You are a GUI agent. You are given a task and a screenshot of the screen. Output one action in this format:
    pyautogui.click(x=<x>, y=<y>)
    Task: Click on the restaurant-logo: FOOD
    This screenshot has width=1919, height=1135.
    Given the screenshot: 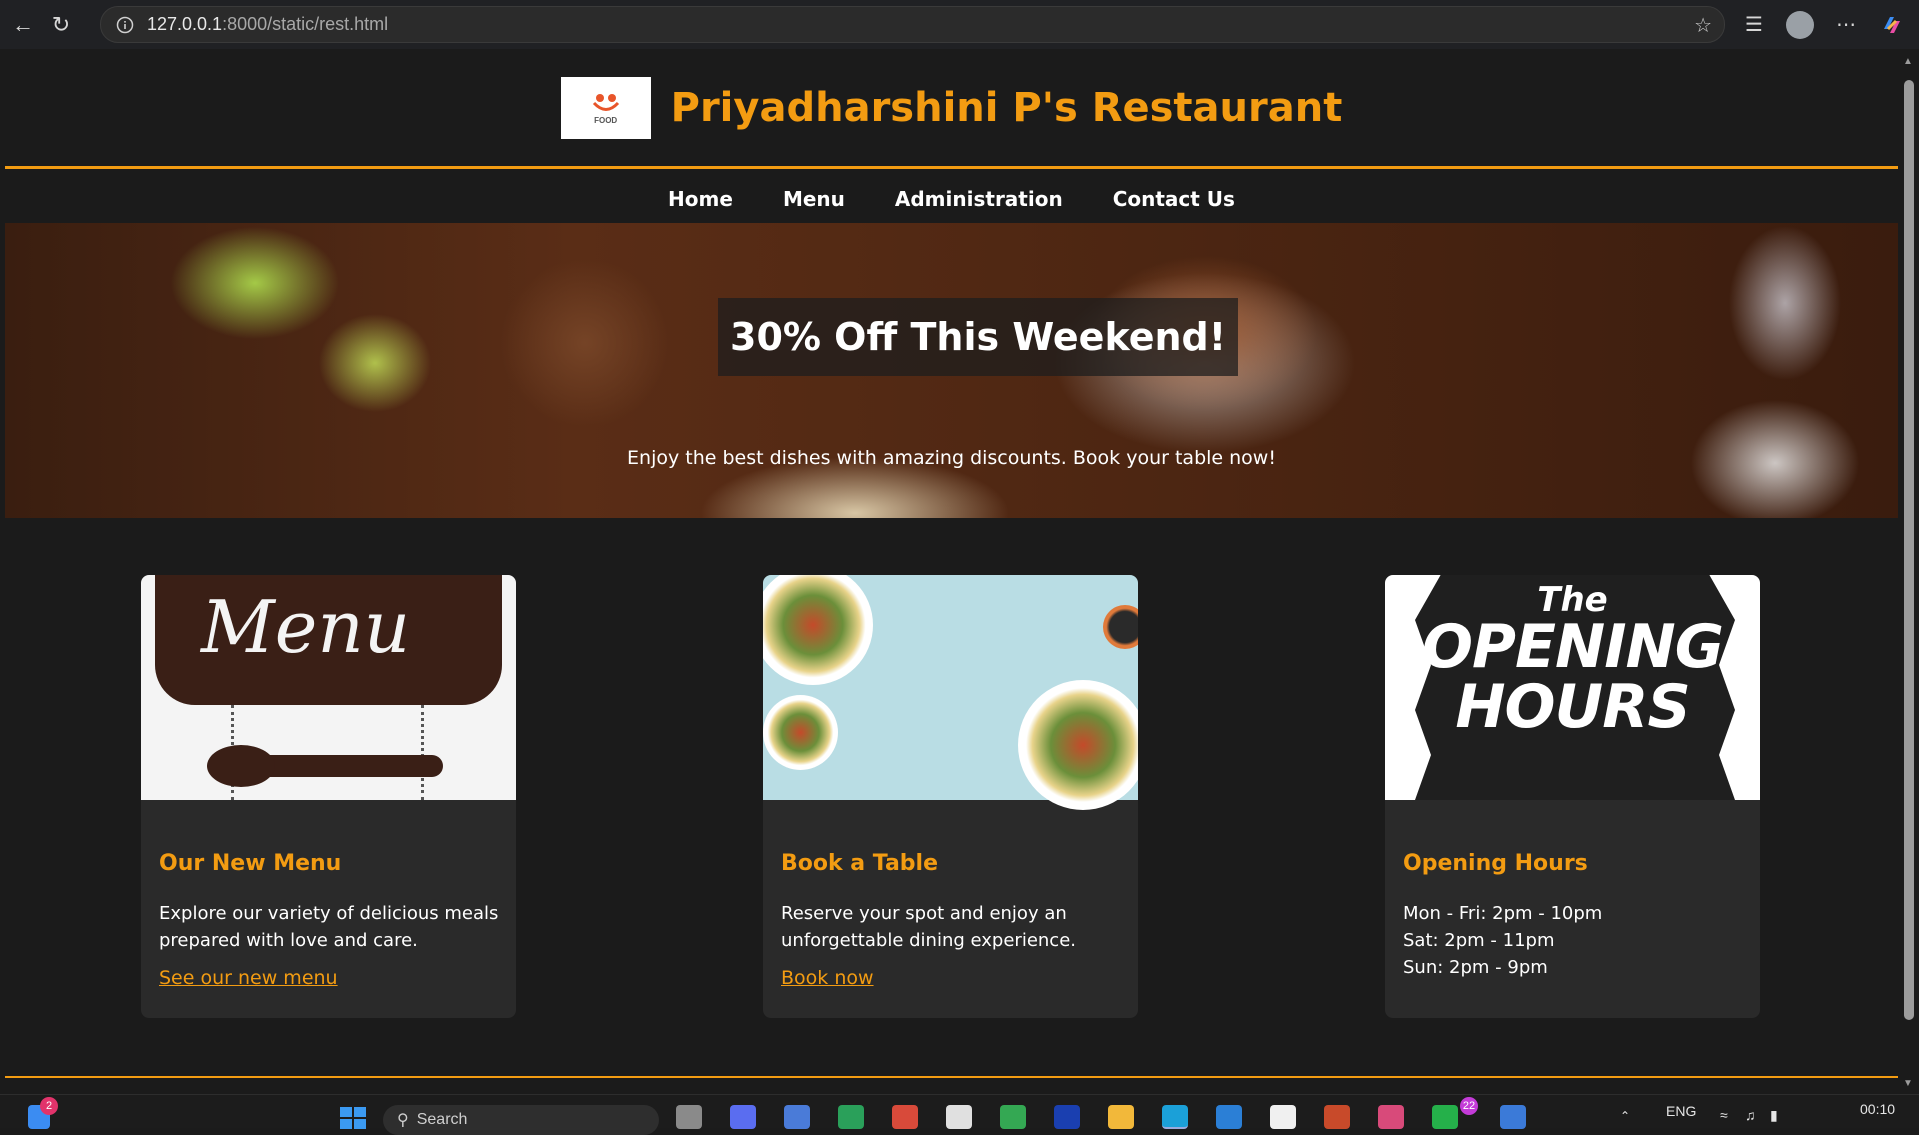 What is the action you would take?
    pyautogui.click(x=605, y=107)
    